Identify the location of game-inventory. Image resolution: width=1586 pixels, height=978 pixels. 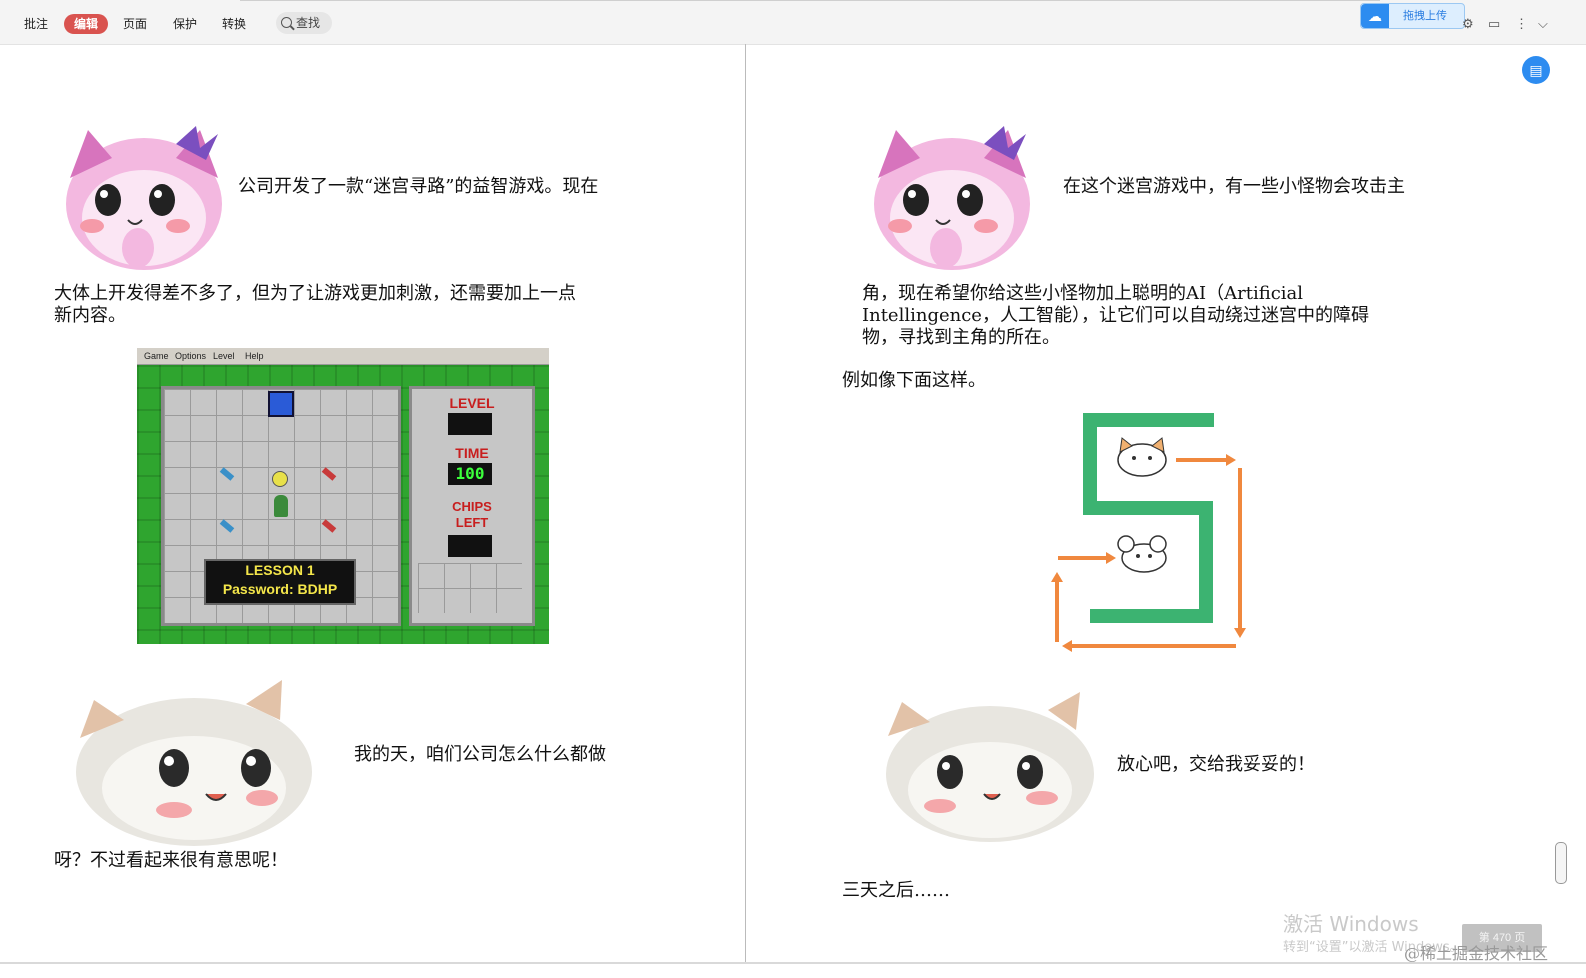
(470, 588).